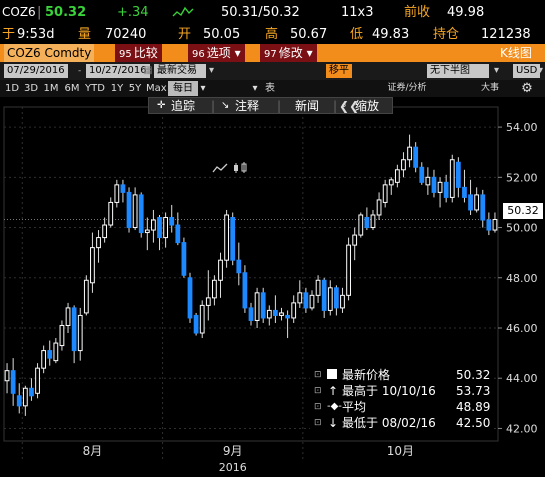 The image size is (545, 477). What do you see at coordinates (490, 88) in the screenshot?
I see `events-button: 大事` at bounding box center [490, 88].